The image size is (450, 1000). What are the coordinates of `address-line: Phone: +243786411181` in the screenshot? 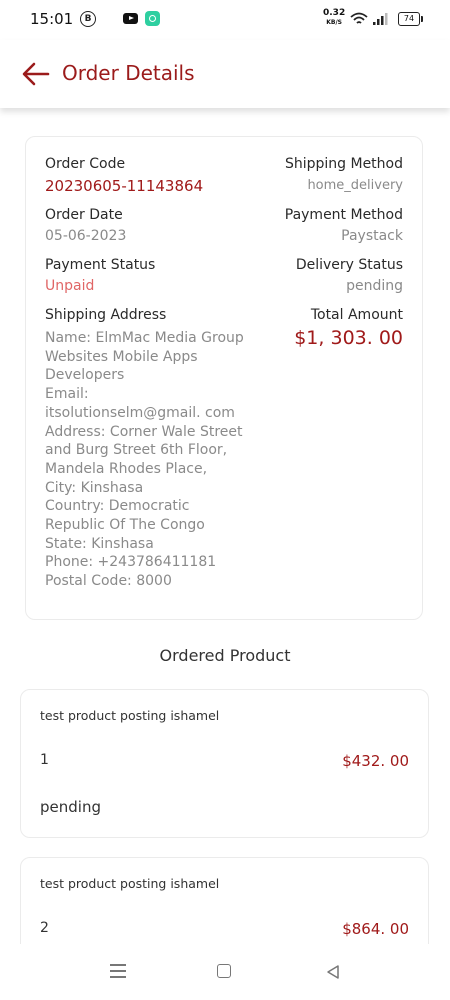 It's located at (131, 562).